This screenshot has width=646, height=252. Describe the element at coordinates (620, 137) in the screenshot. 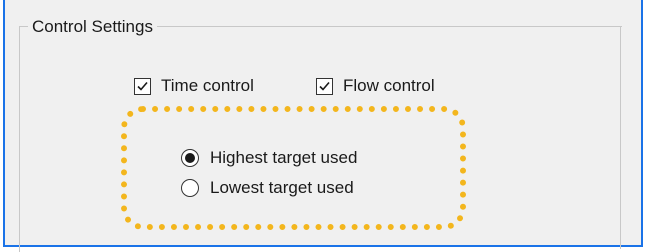

I see `groupbox-right-border` at that location.